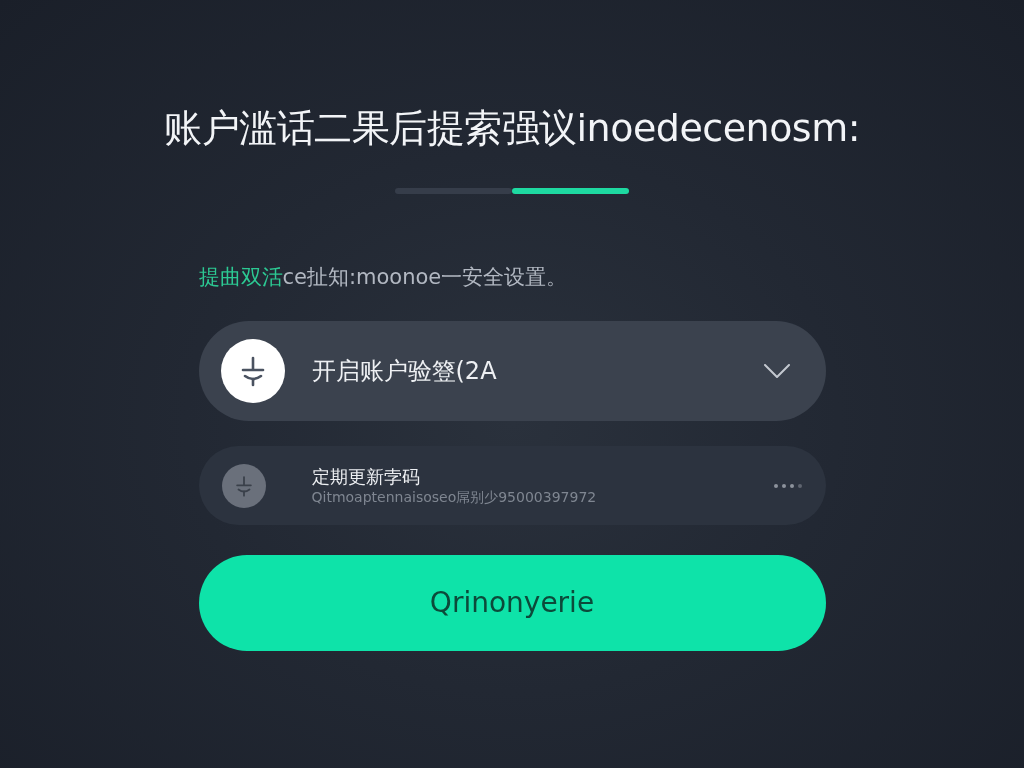 The height and width of the screenshot is (768, 1024). I want to click on setting-option: 定期更新孛码 Qitmoaptennaisoseo屌别少95000397972, so click(512, 486).